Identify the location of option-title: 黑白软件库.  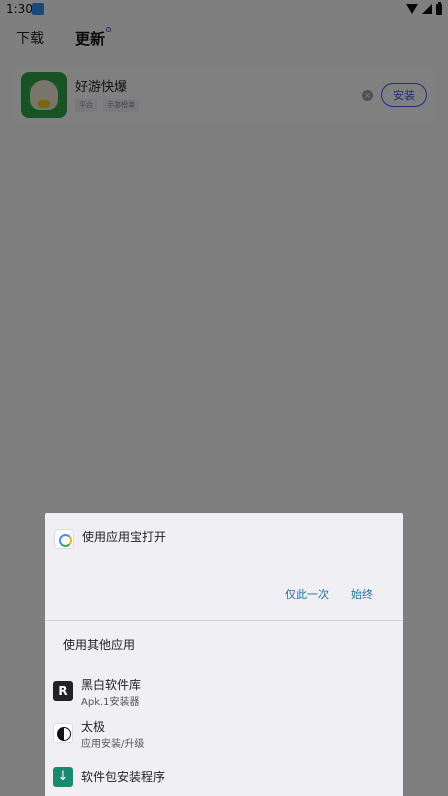
(111, 685).